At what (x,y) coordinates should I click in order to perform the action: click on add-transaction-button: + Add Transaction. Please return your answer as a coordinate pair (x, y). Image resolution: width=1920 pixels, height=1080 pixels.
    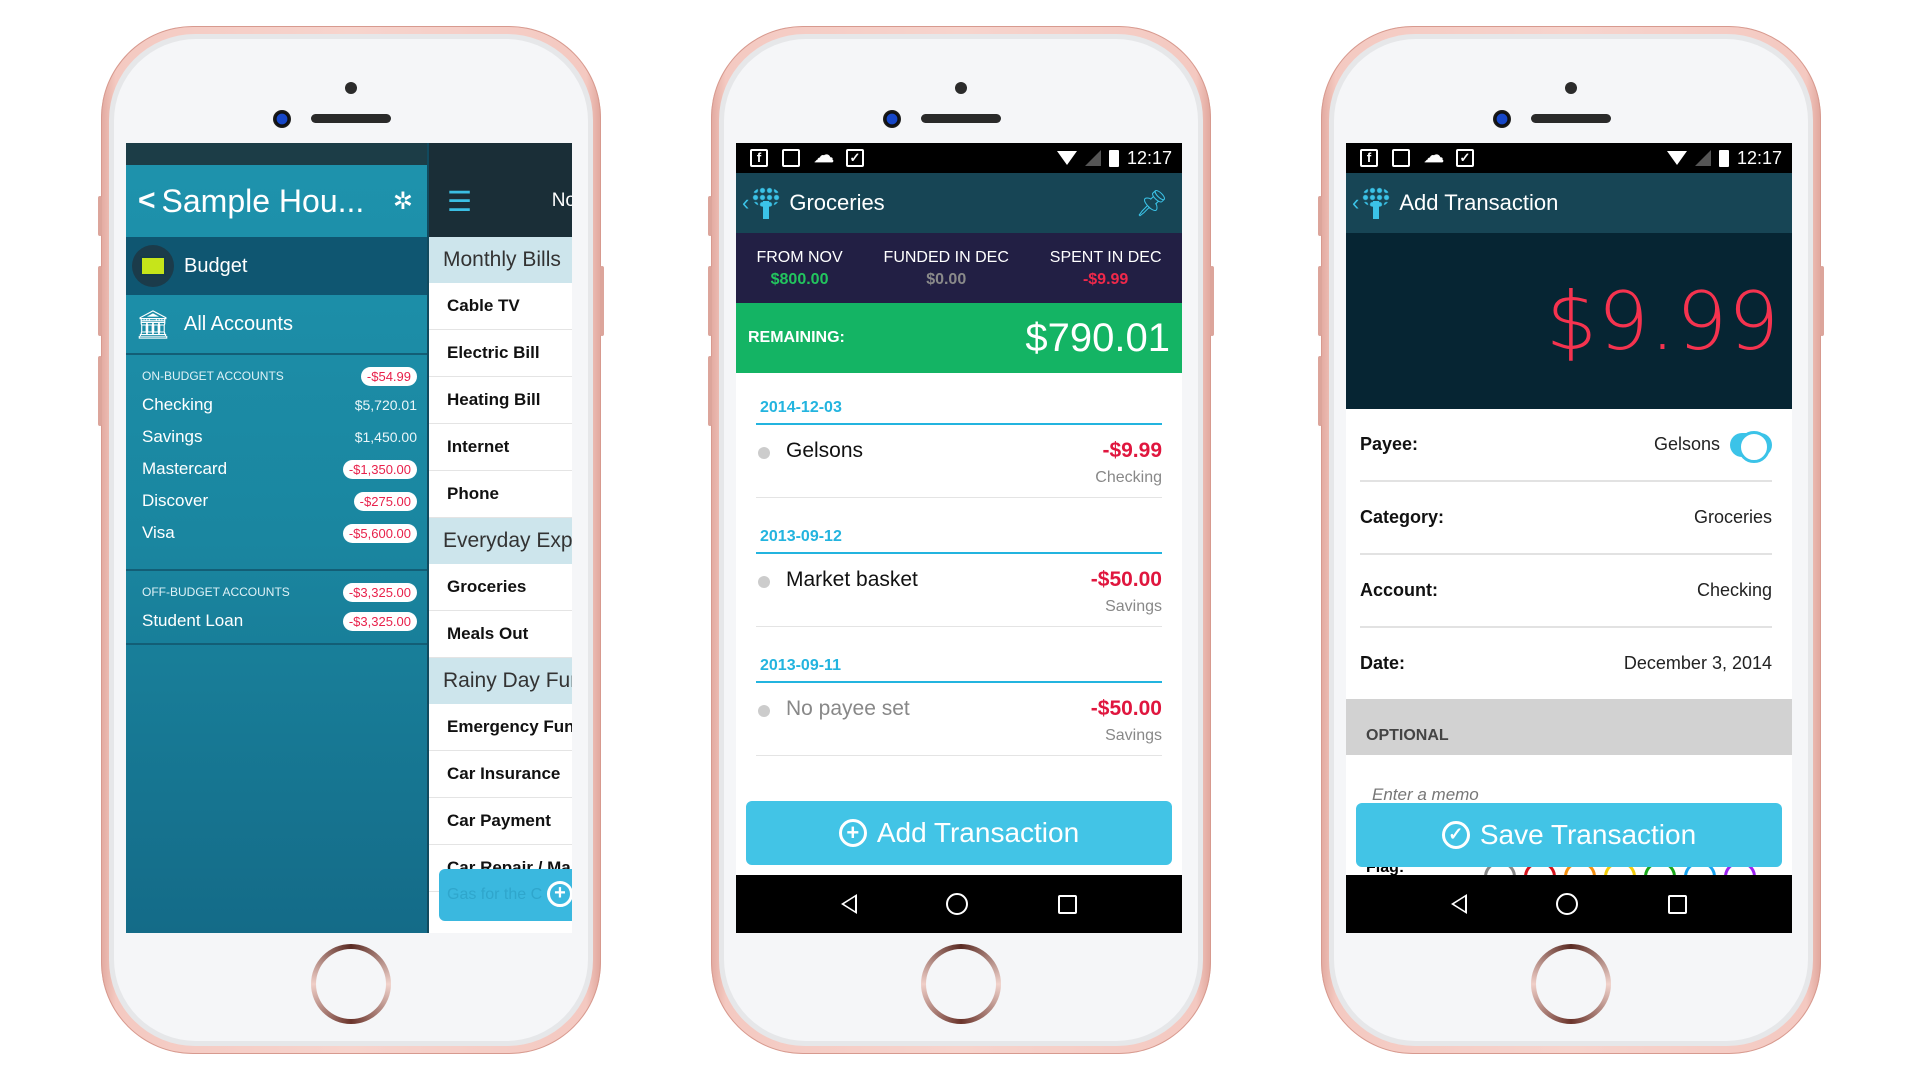
    Looking at the image, I should click on (959, 833).